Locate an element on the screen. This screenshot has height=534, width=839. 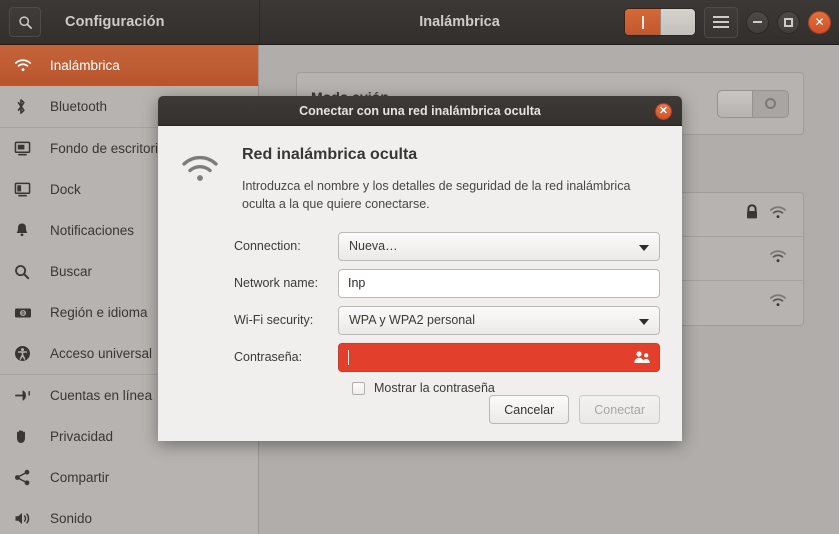
online-accounts-icon is located at coordinates (27, 395).